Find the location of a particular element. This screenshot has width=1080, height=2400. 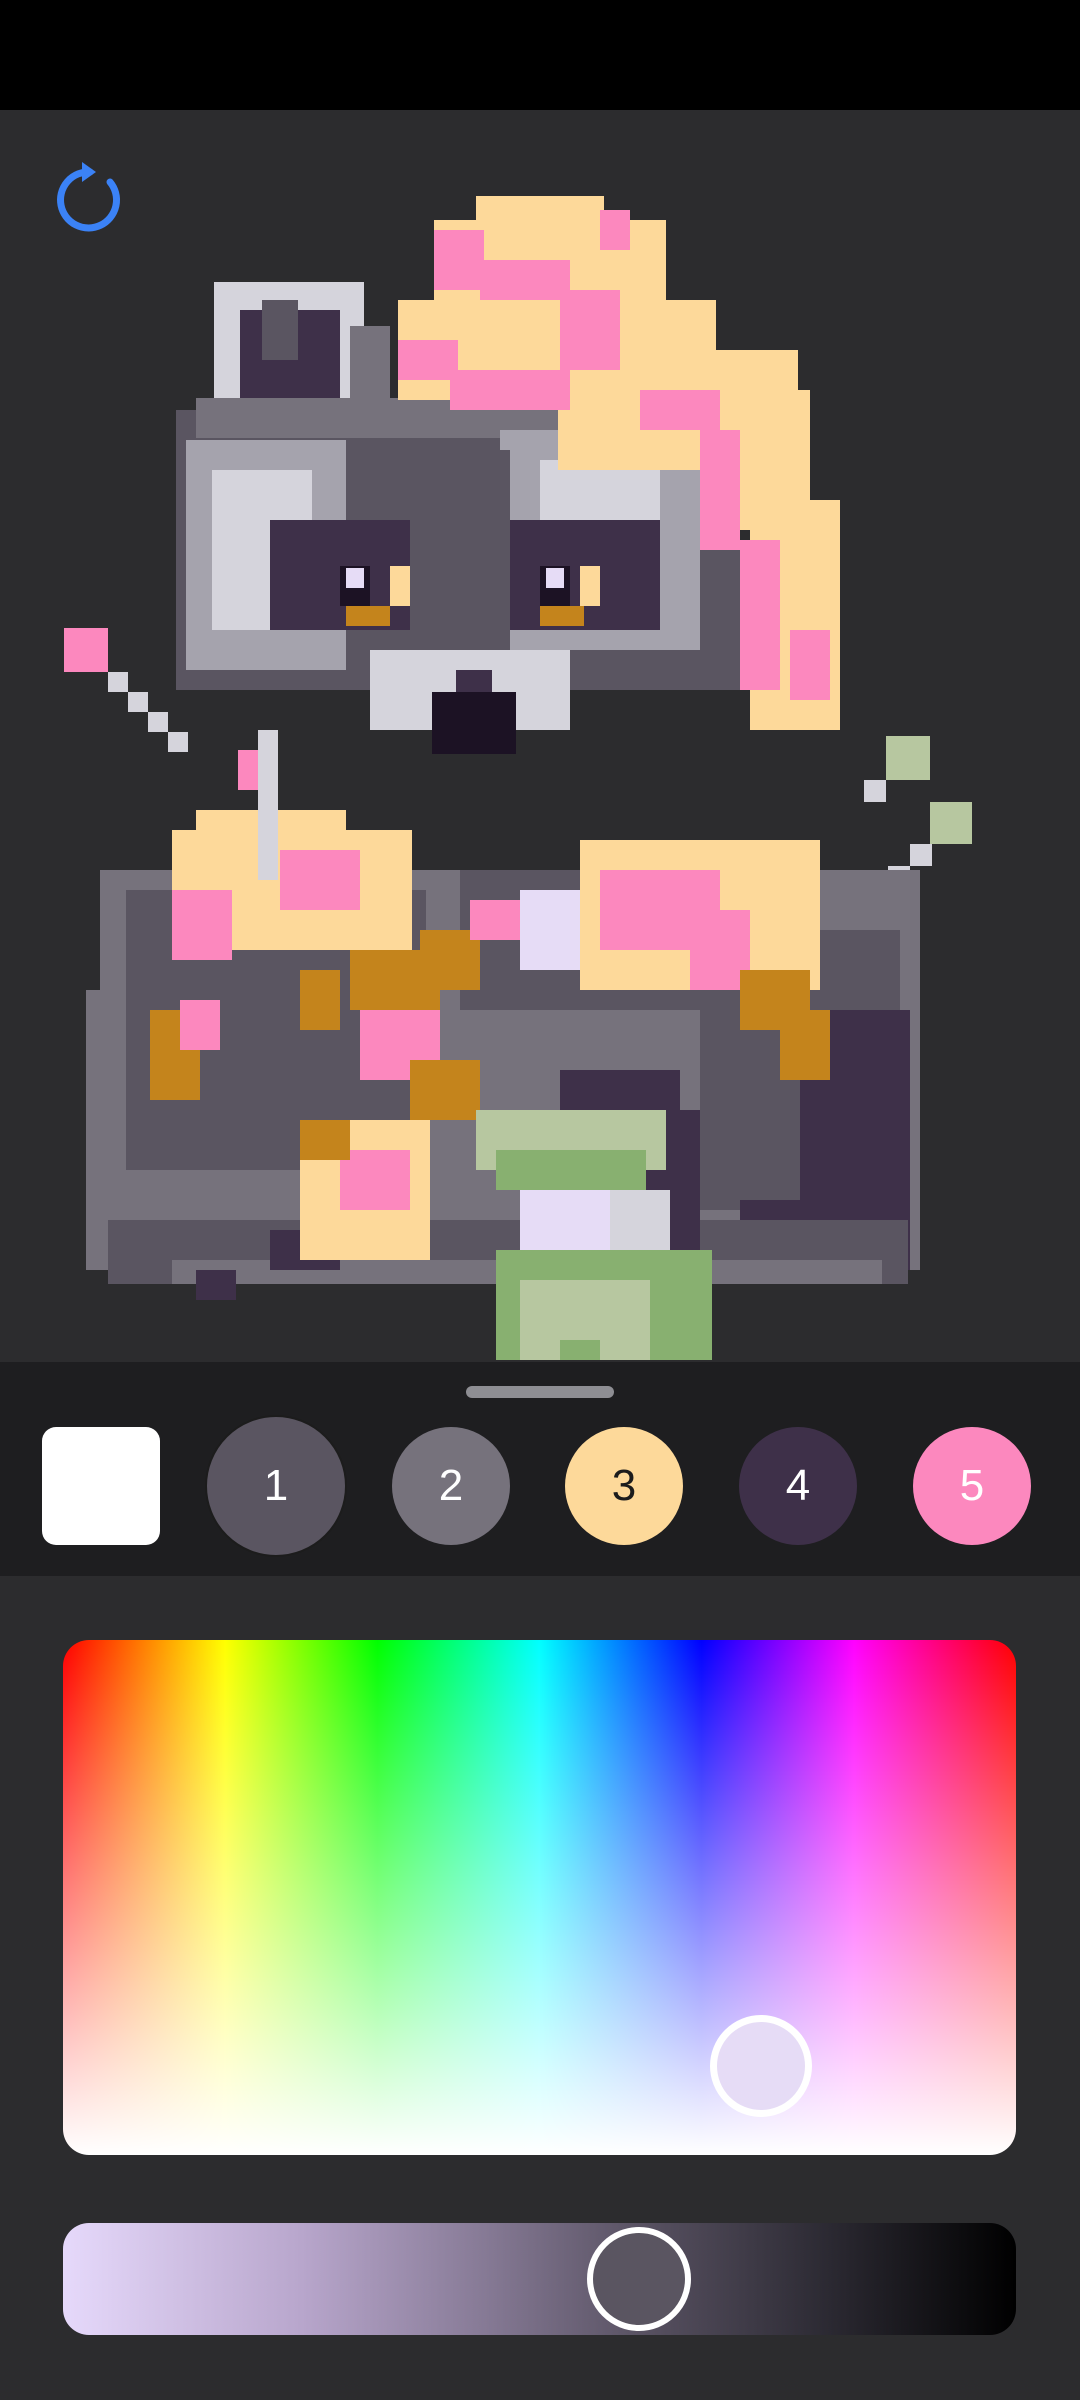

color-swatch-1: 1 is located at coordinates (276, 1486).